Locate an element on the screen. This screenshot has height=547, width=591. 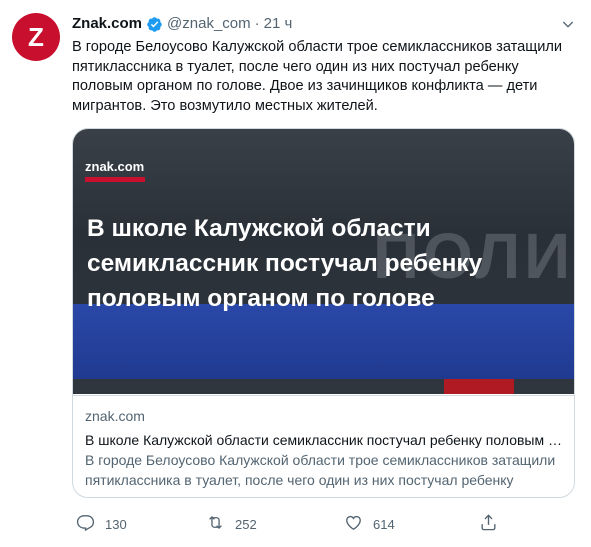
red-strip is located at coordinates (479, 386).